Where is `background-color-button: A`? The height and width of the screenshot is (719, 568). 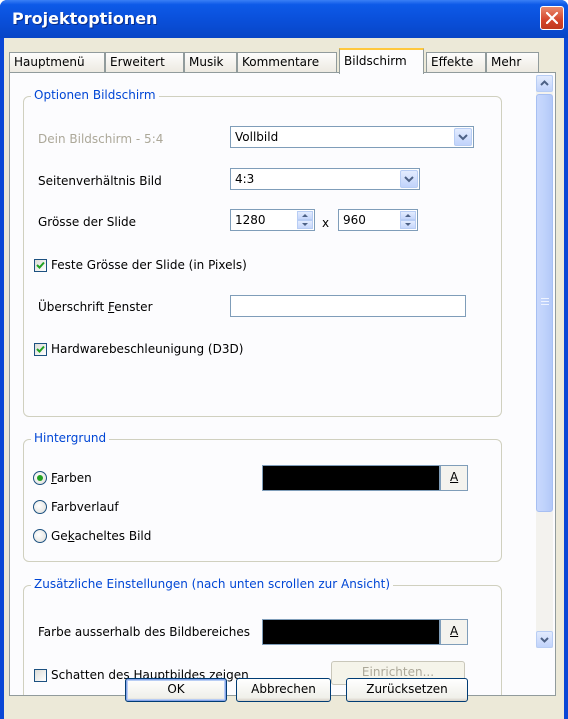 background-color-button: A is located at coordinates (454, 478).